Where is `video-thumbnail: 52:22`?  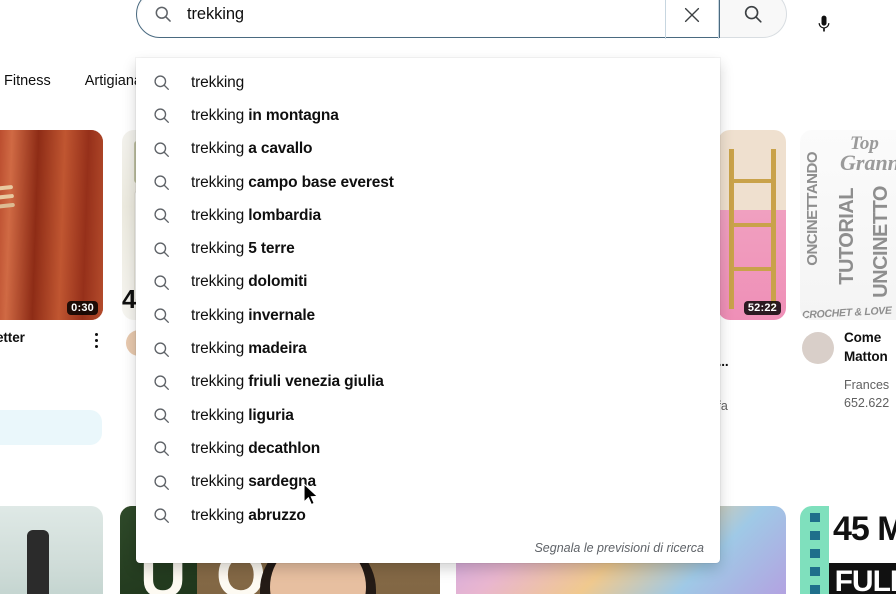
video-thumbnail: 52:22 is located at coordinates (752, 225).